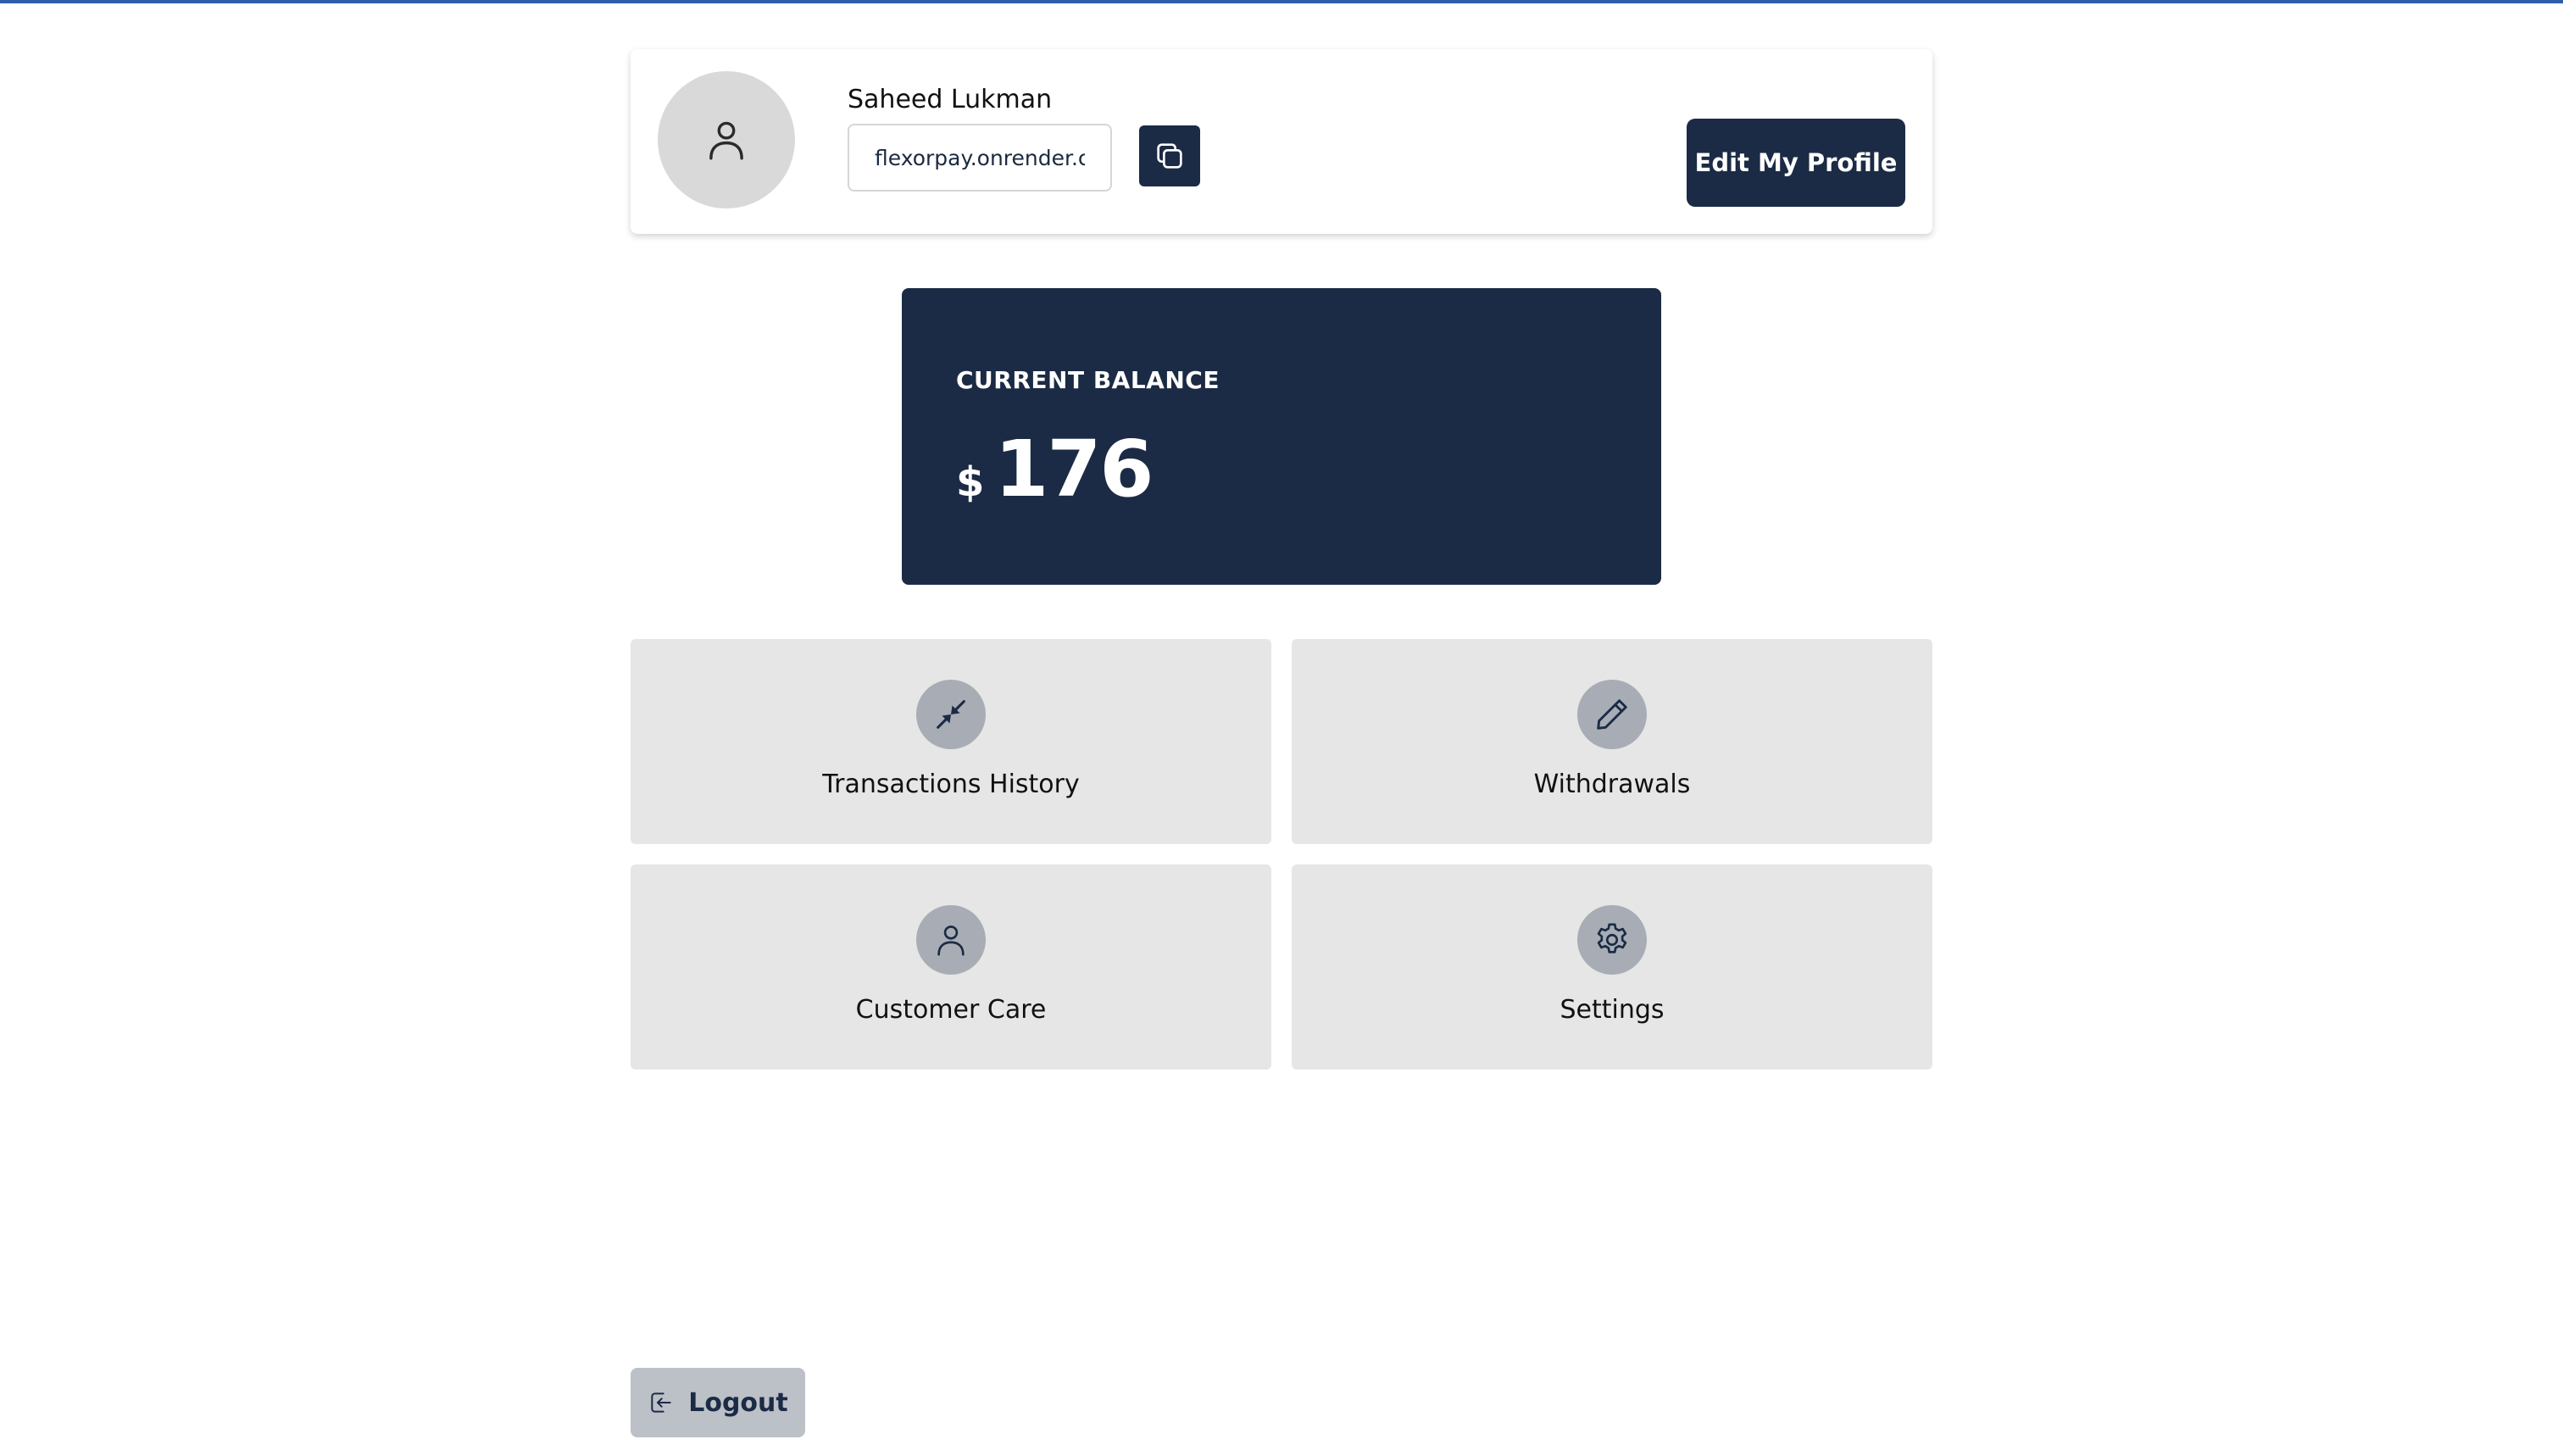  Describe the element at coordinates (980, 158) in the screenshot. I see `referral-link-input` at that location.